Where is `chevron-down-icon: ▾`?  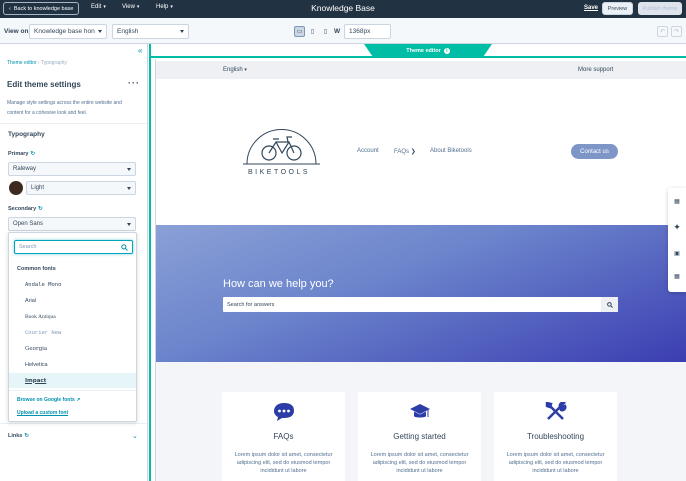
chevron-down-icon: ▾ is located at coordinates (245, 70).